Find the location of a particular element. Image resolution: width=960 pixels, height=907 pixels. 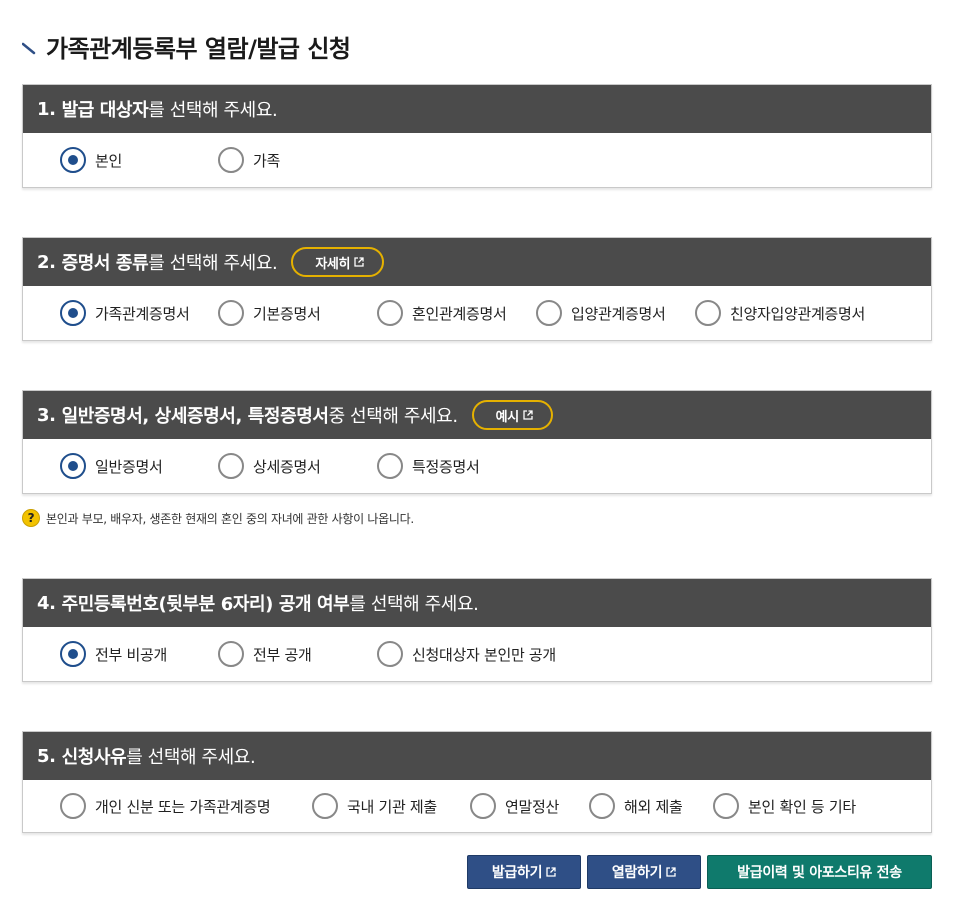

radio-label: 상세증명서 is located at coordinates (287, 466).